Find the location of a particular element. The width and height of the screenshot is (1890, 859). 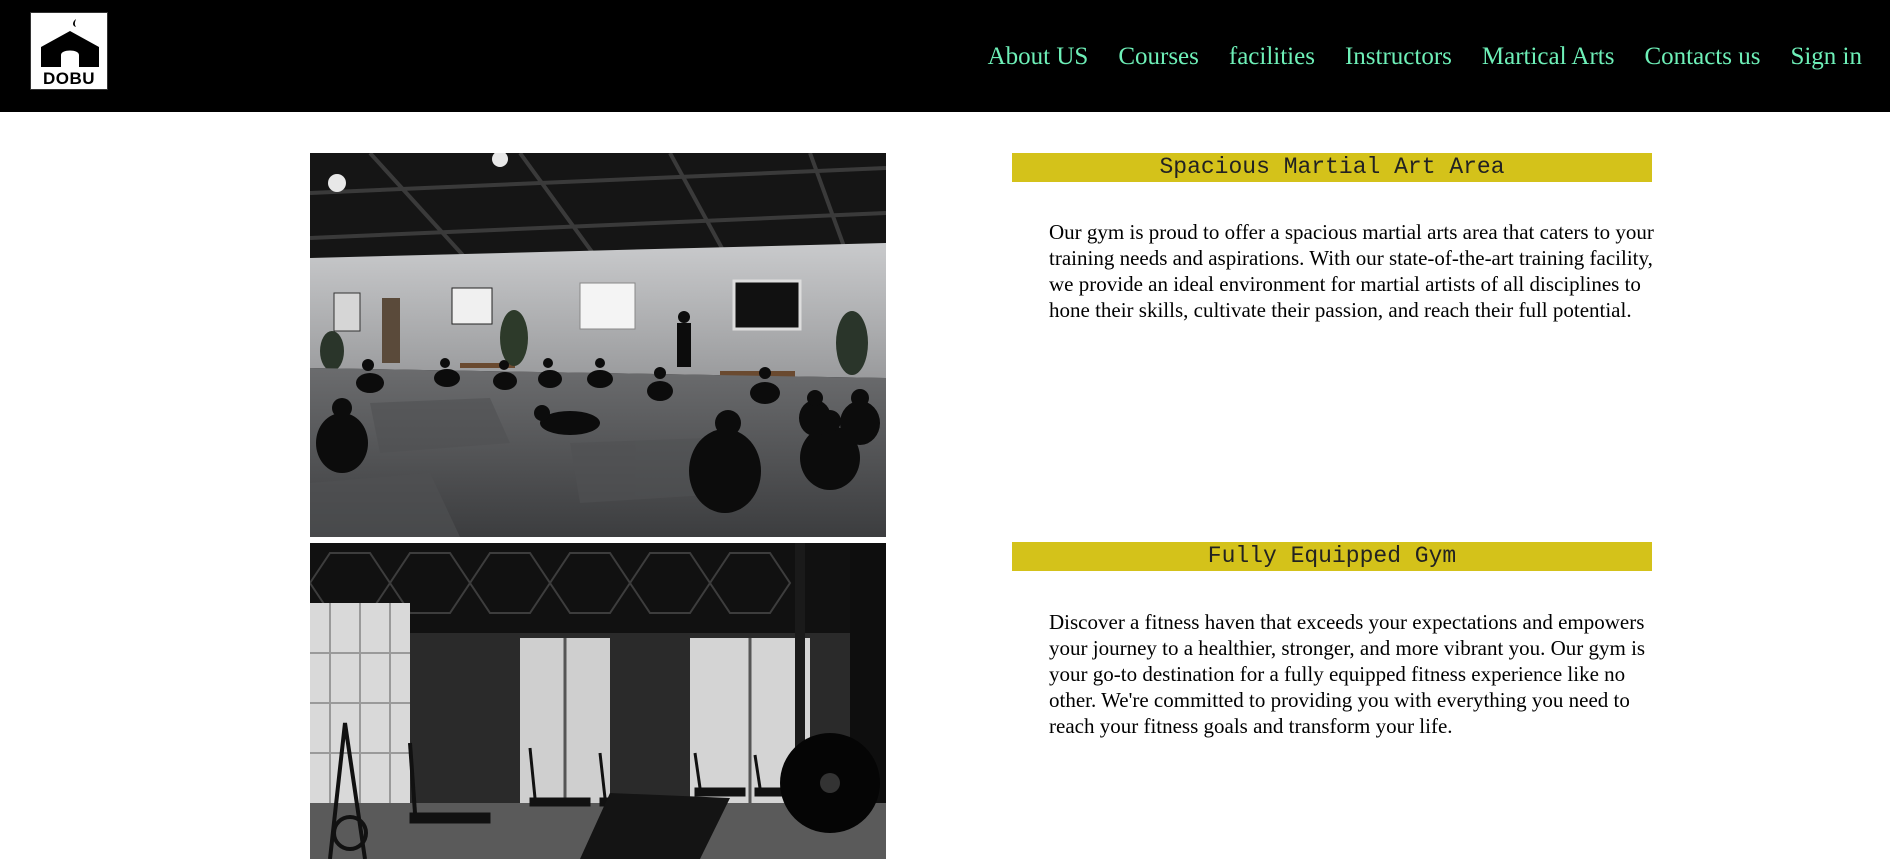

nav-facilities: facilities is located at coordinates (1272, 57).